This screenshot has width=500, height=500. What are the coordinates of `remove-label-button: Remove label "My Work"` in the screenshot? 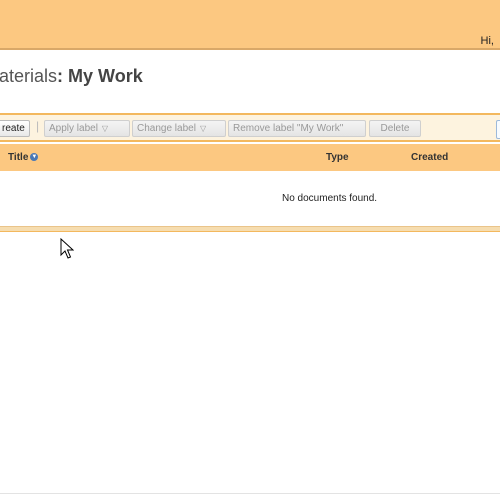 It's located at (297, 128).